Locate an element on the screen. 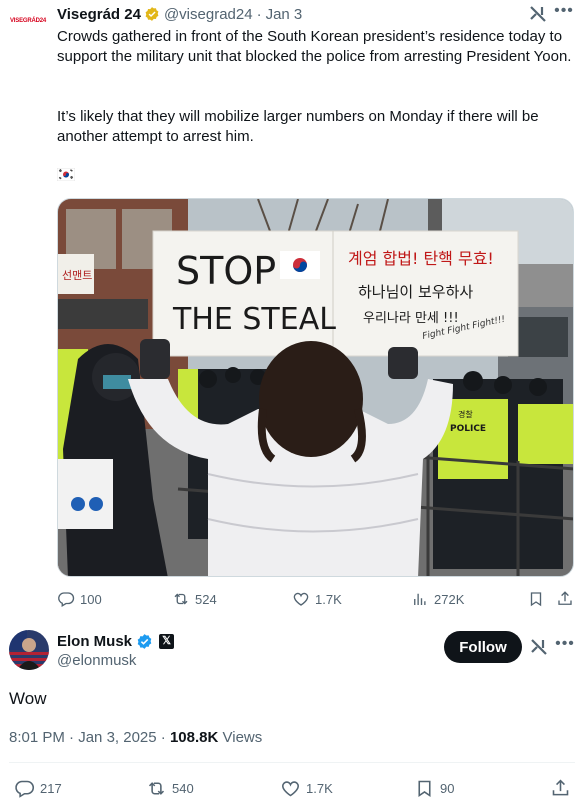  analytics-icon is located at coordinates (420, 599).